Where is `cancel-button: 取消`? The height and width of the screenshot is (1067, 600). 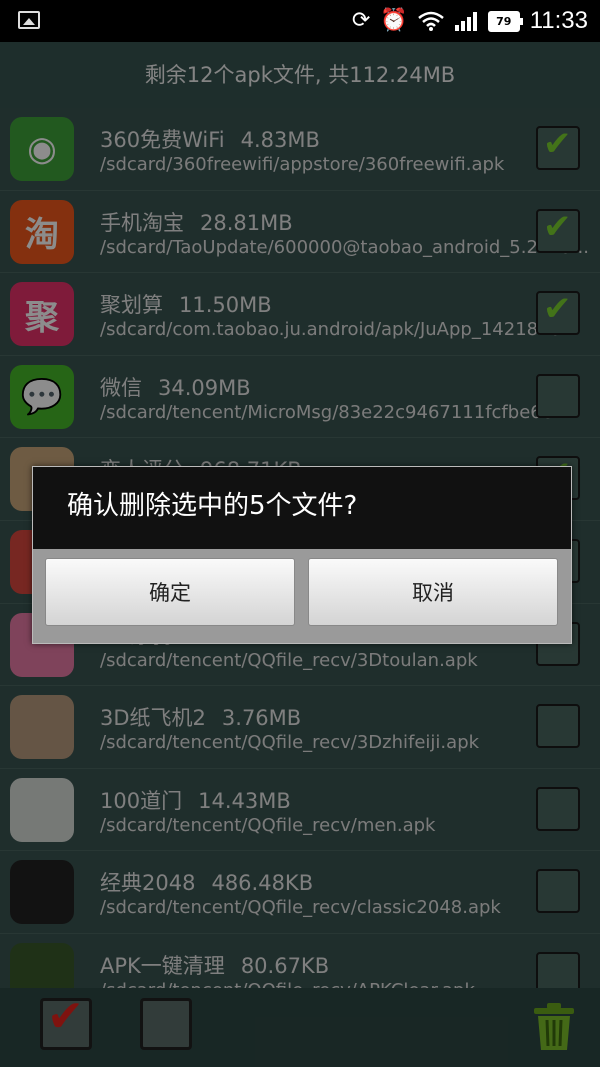 cancel-button: 取消 is located at coordinates (433, 592).